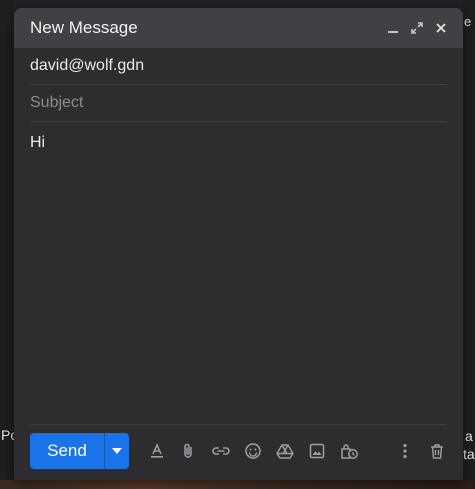 The width and height of the screenshot is (475, 489). I want to click on attach-icon, so click(189, 451).